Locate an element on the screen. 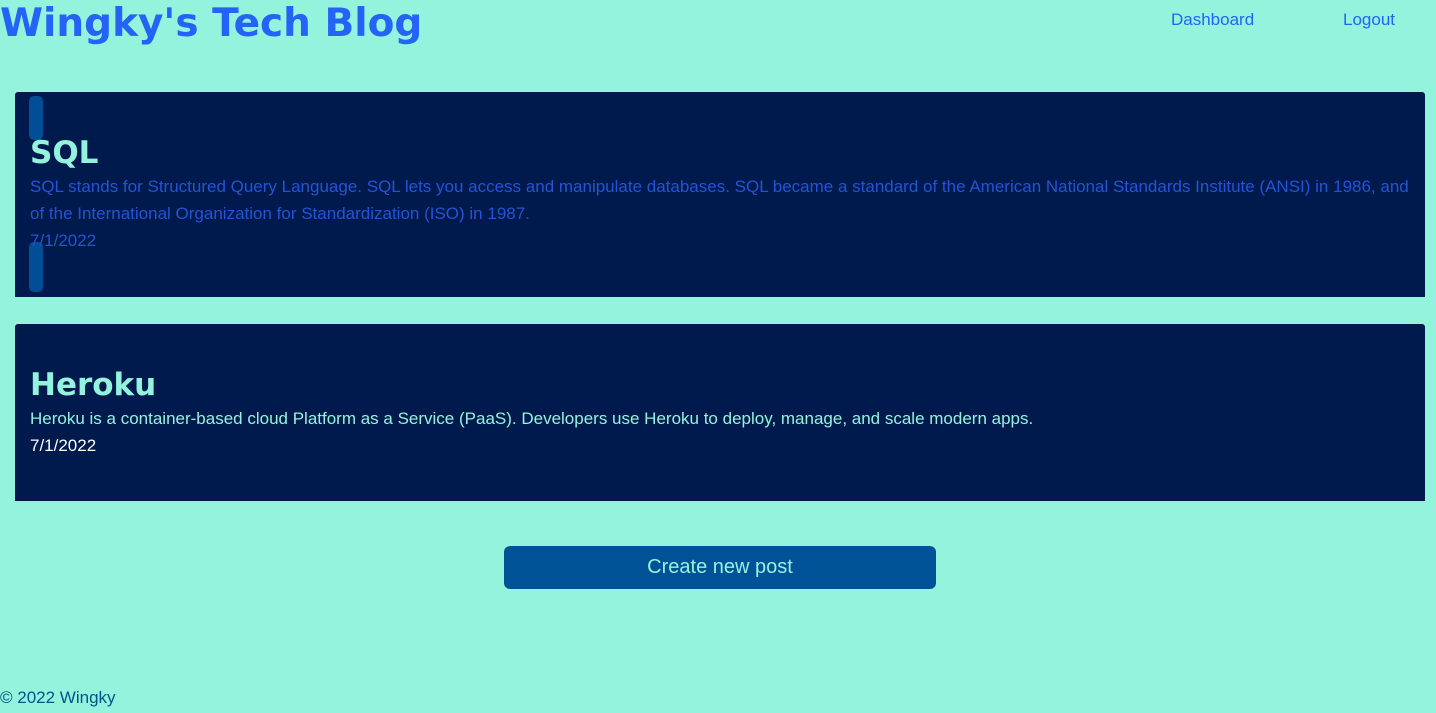 The image size is (1436, 713). create-post-button: Create new post is located at coordinates (720, 567).